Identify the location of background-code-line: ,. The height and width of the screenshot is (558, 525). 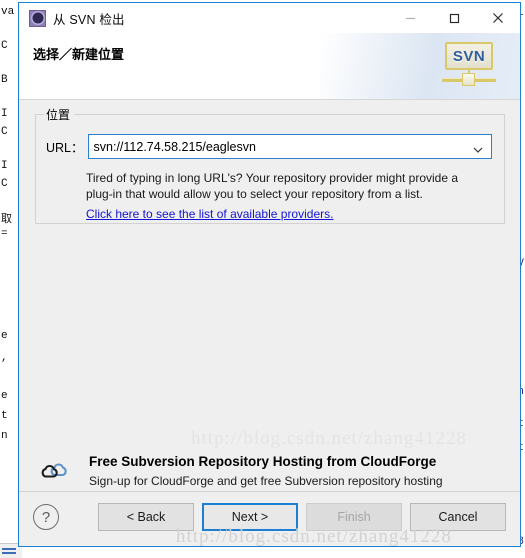
(4, 358).